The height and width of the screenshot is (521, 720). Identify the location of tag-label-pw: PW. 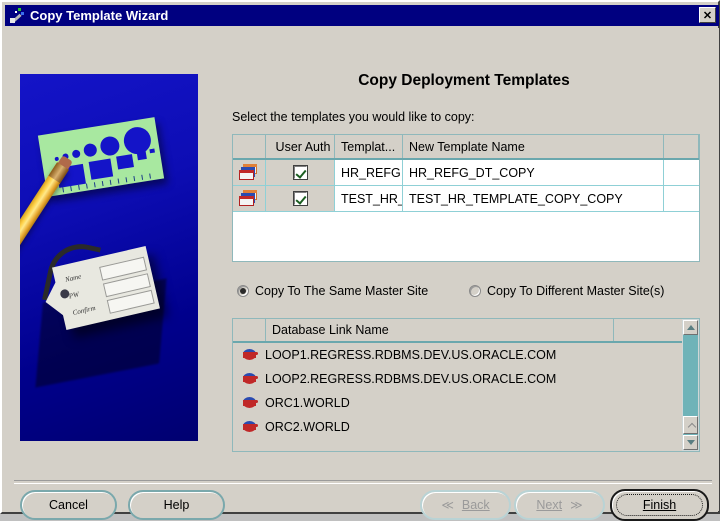
(74, 295).